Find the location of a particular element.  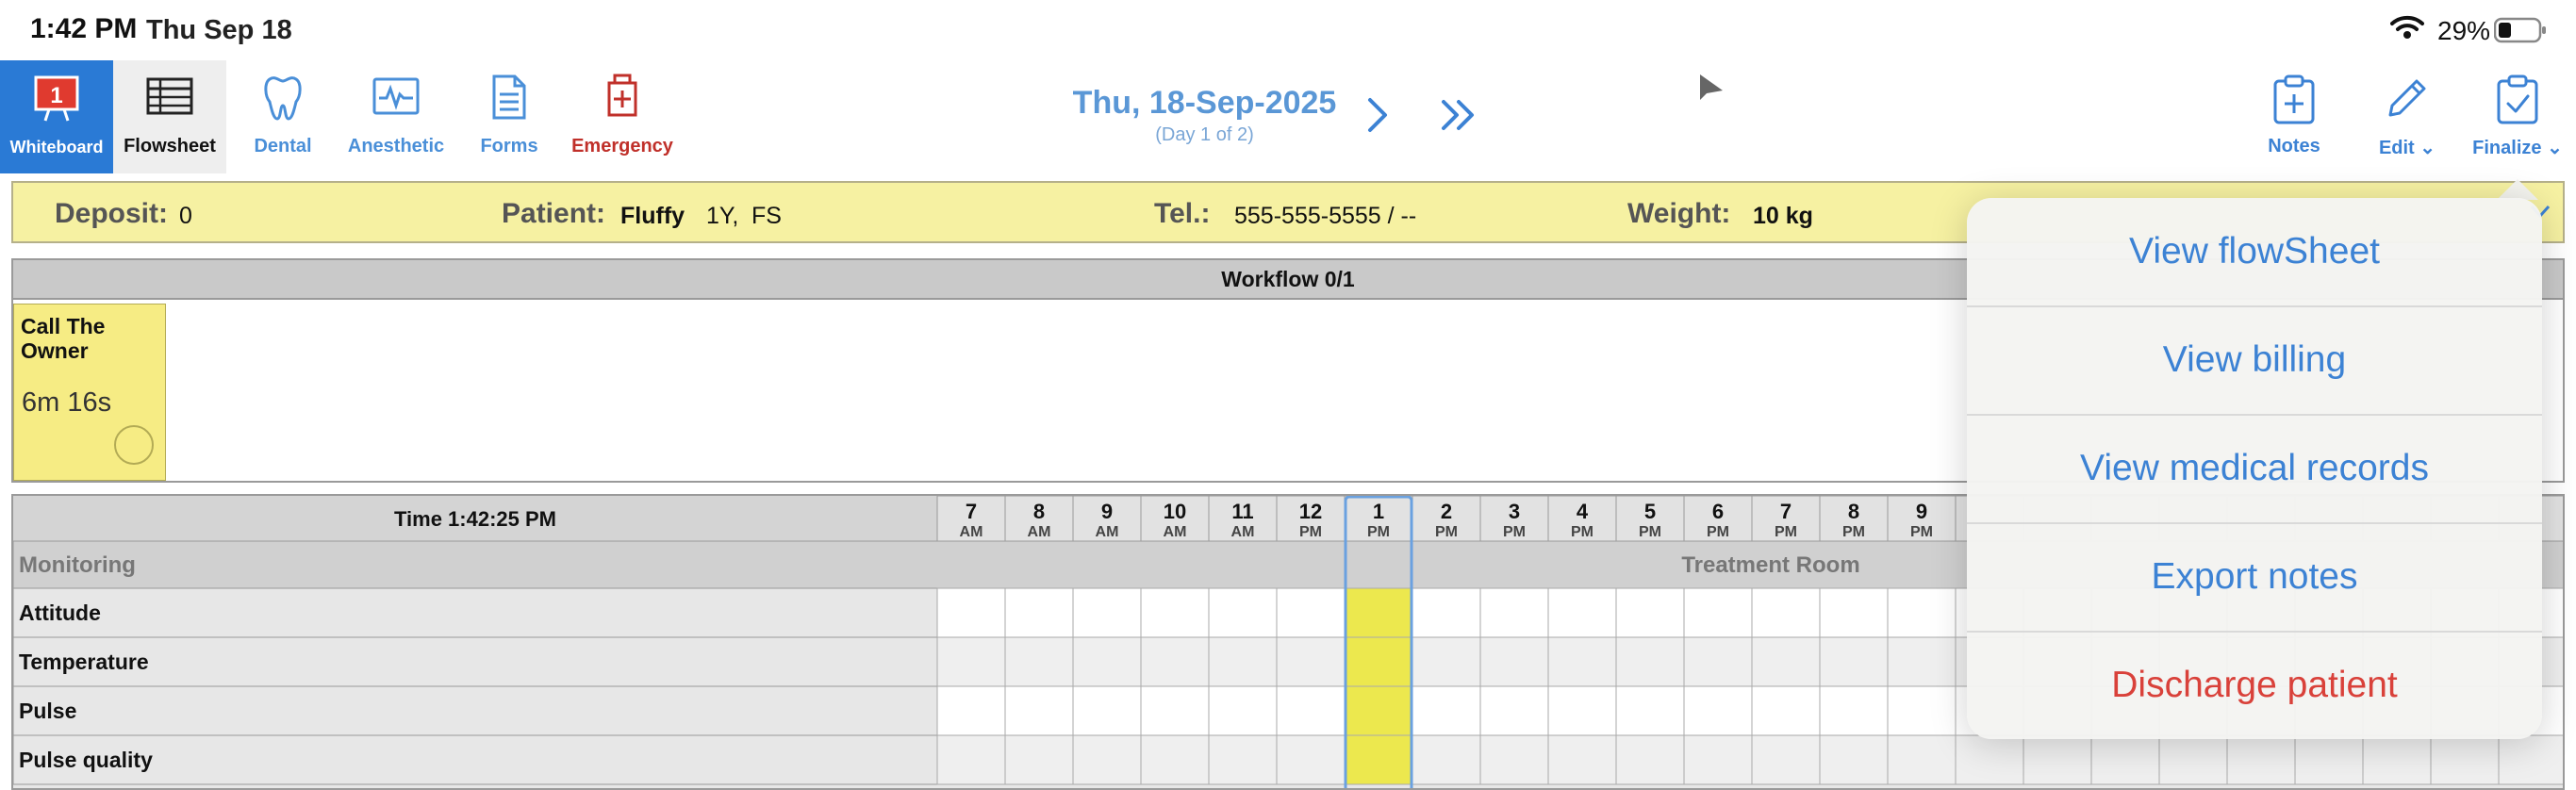

dental-button: Dental is located at coordinates (283, 117).